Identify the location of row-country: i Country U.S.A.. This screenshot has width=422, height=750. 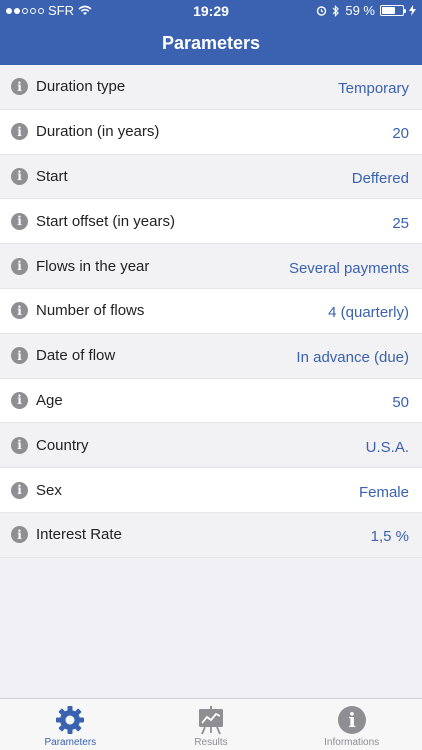
(211, 446).